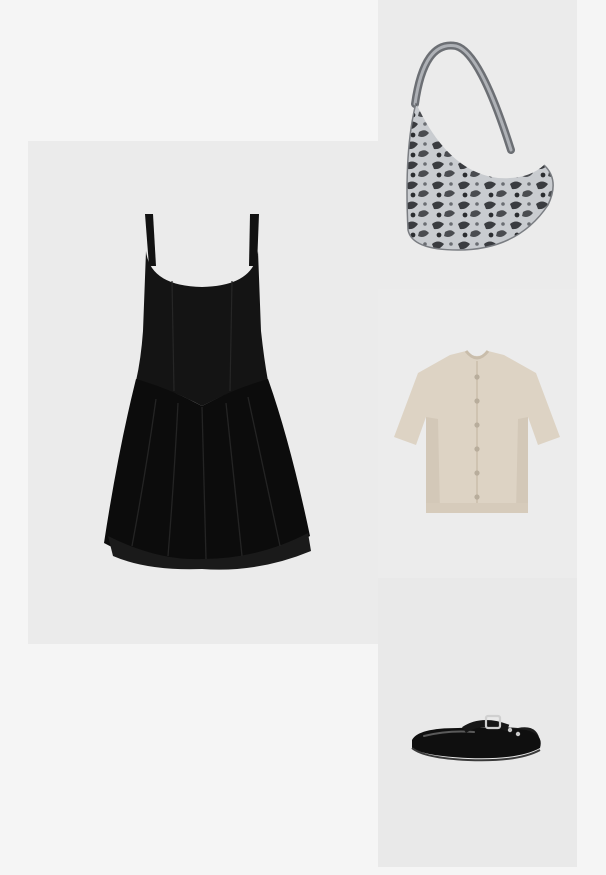 This screenshot has width=606, height=875. I want to click on dress-image, so click(207, 392).